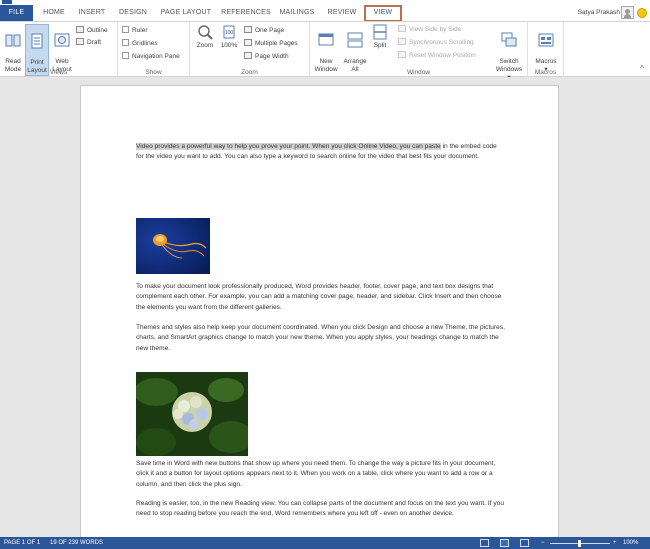 The height and width of the screenshot is (549, 650). Describe the element at coordinates (342, 13) in the screenshot. I see `tab-review: REVIEW` at that location.